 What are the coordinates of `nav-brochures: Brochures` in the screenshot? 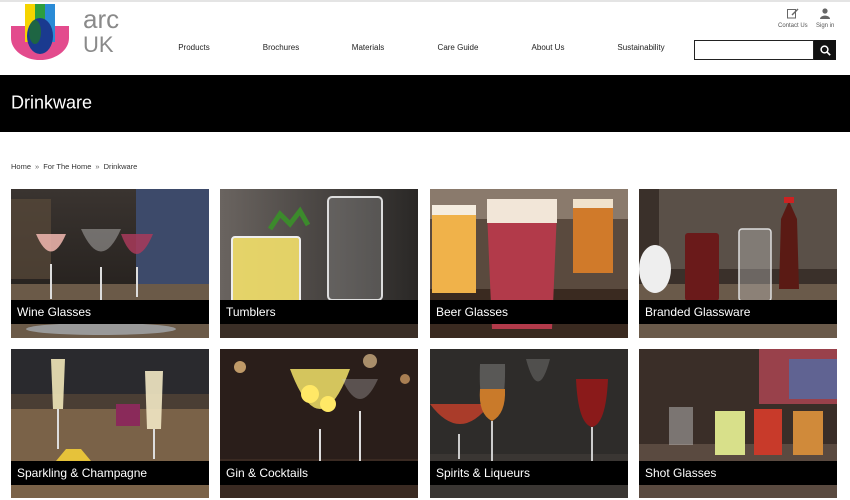 It's located at (281, 47).